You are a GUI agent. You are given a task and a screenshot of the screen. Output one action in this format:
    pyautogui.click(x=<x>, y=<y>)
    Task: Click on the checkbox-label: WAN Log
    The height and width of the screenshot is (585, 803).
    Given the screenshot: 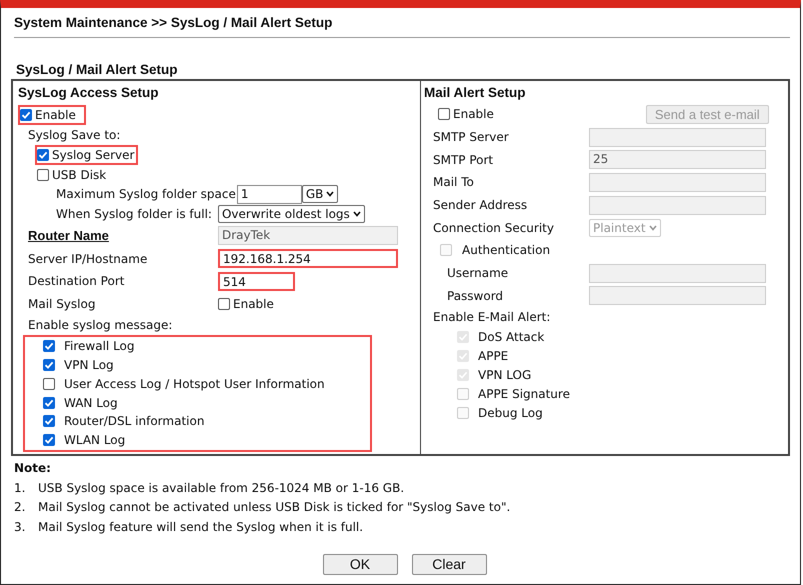 What is the action you would take?
    pyautogui.click(x=91, y=403)
    